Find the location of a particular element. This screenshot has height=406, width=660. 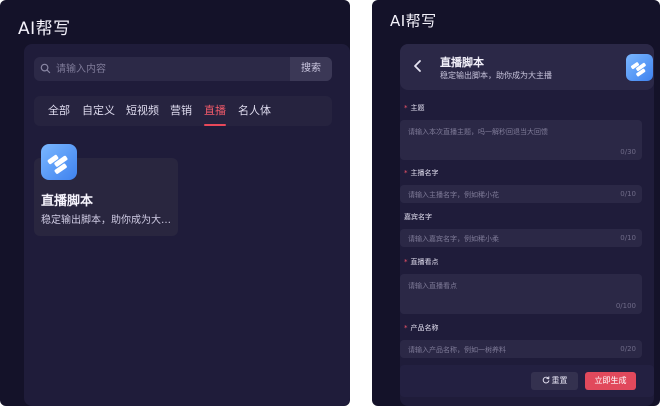

field-placeholder: 请输入产品名称，例如一树养料 is located at coordinates (457, 350).